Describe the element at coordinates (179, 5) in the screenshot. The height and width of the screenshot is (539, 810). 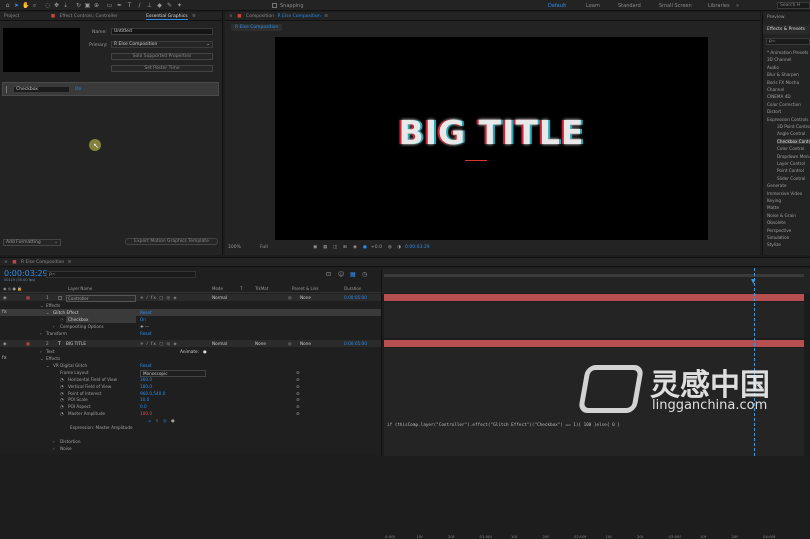
I see `puppet-tool-icon: ✦` at that location.